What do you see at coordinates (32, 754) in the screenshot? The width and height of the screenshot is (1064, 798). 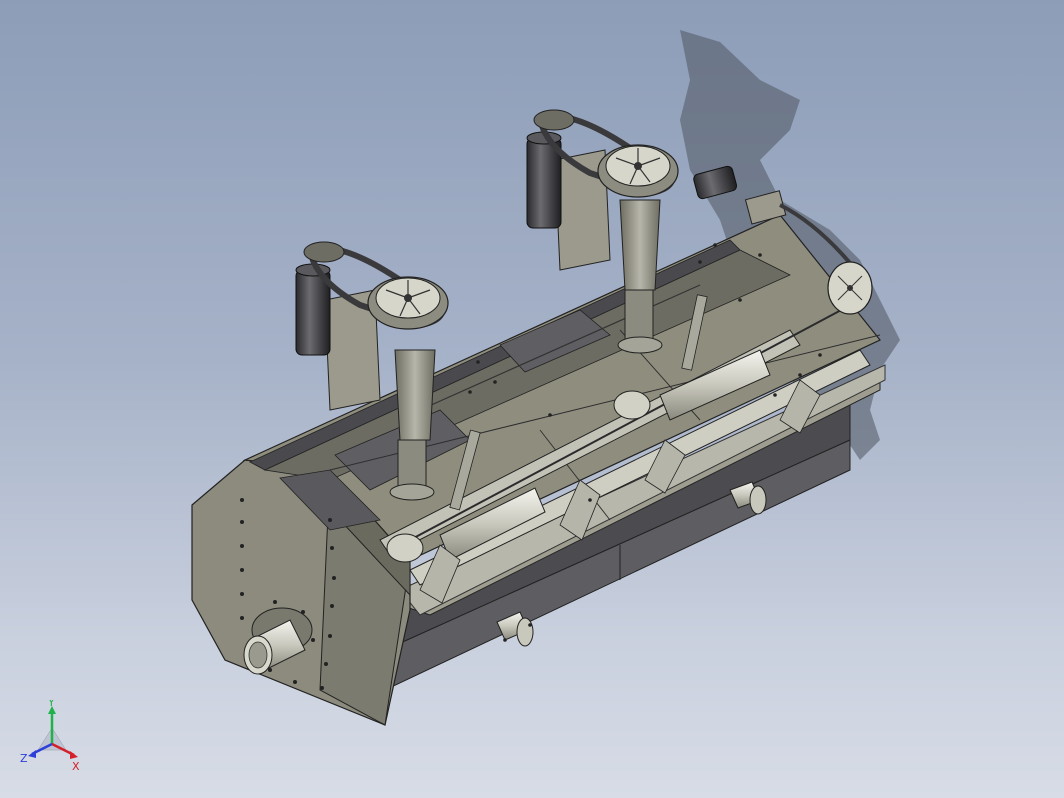 I see `z-axis-arrow` at bounding box center [32, 754].